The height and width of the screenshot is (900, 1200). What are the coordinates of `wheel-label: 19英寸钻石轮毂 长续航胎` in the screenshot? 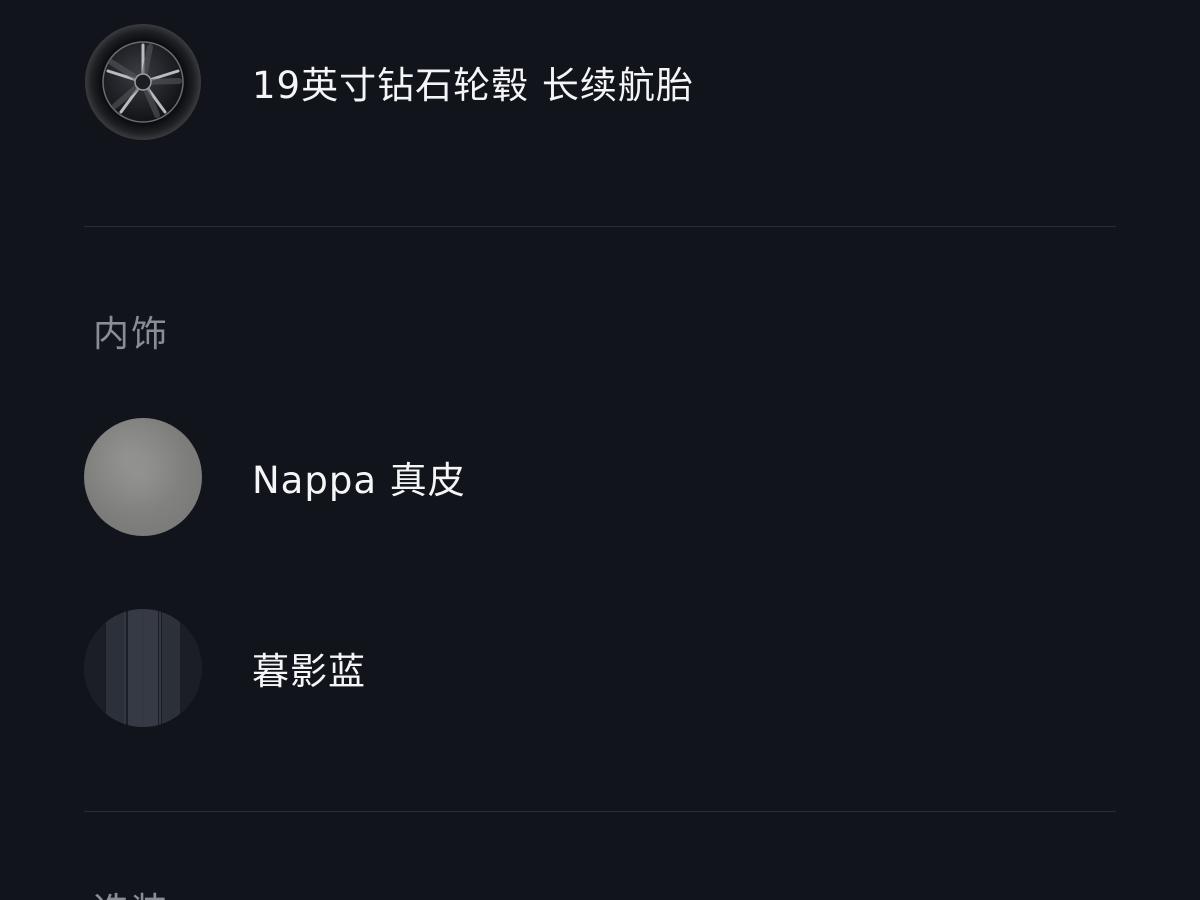 It's located at (473, 85).